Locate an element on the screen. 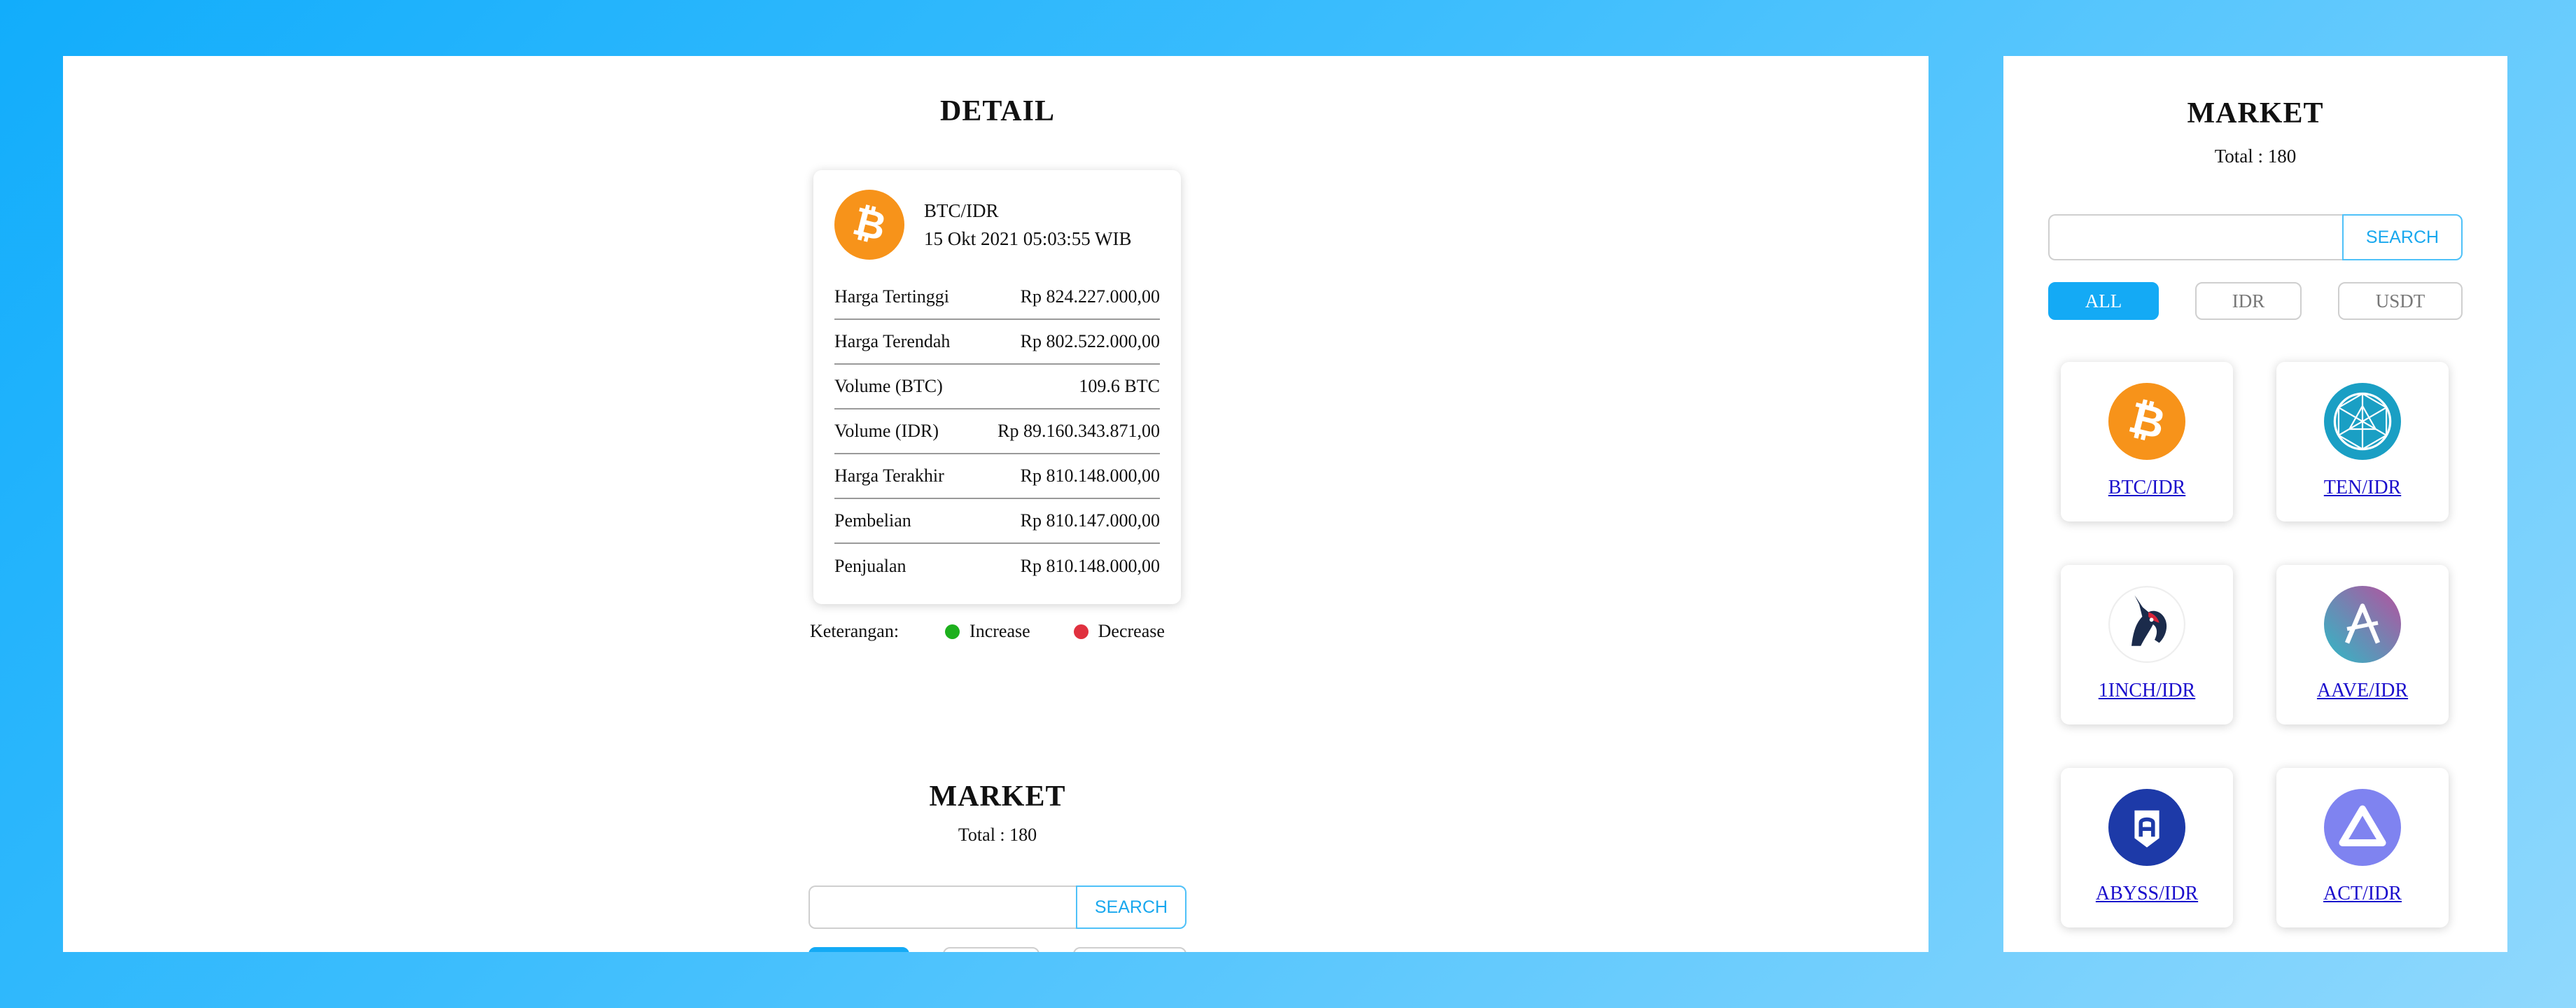 This screenshot has width=2576, height=1008. legend-increase-label: Increase is located at coordinates (999, 631).